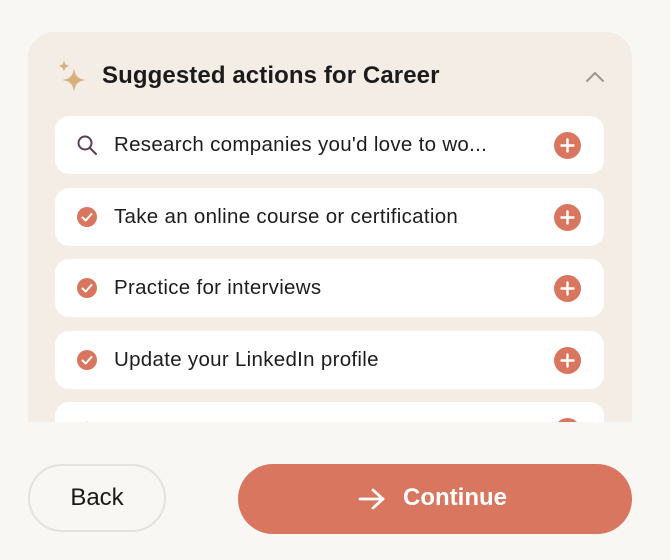 The height and width of the screenshot is (560, 670). What do you see at coordinates (329, 412) in the screenshot?
I see `list-item` at bounding box center [329, 412].